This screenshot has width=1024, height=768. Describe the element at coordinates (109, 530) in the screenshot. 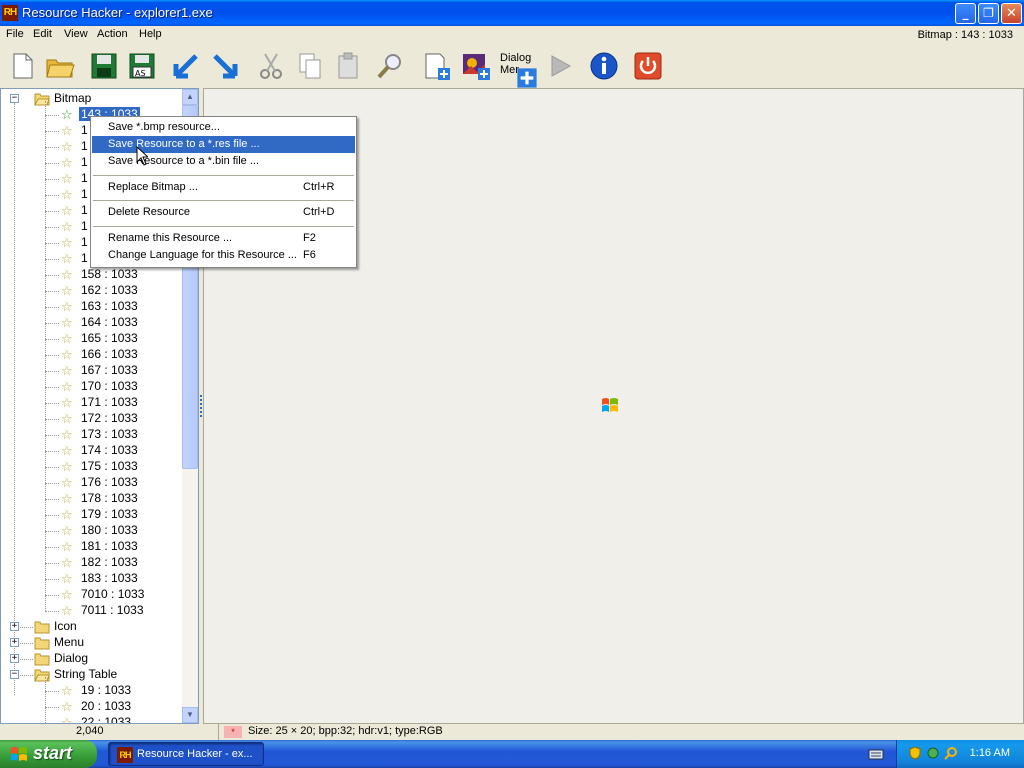

I see `tree-item-bitmap: 180 : 1033` at that location.